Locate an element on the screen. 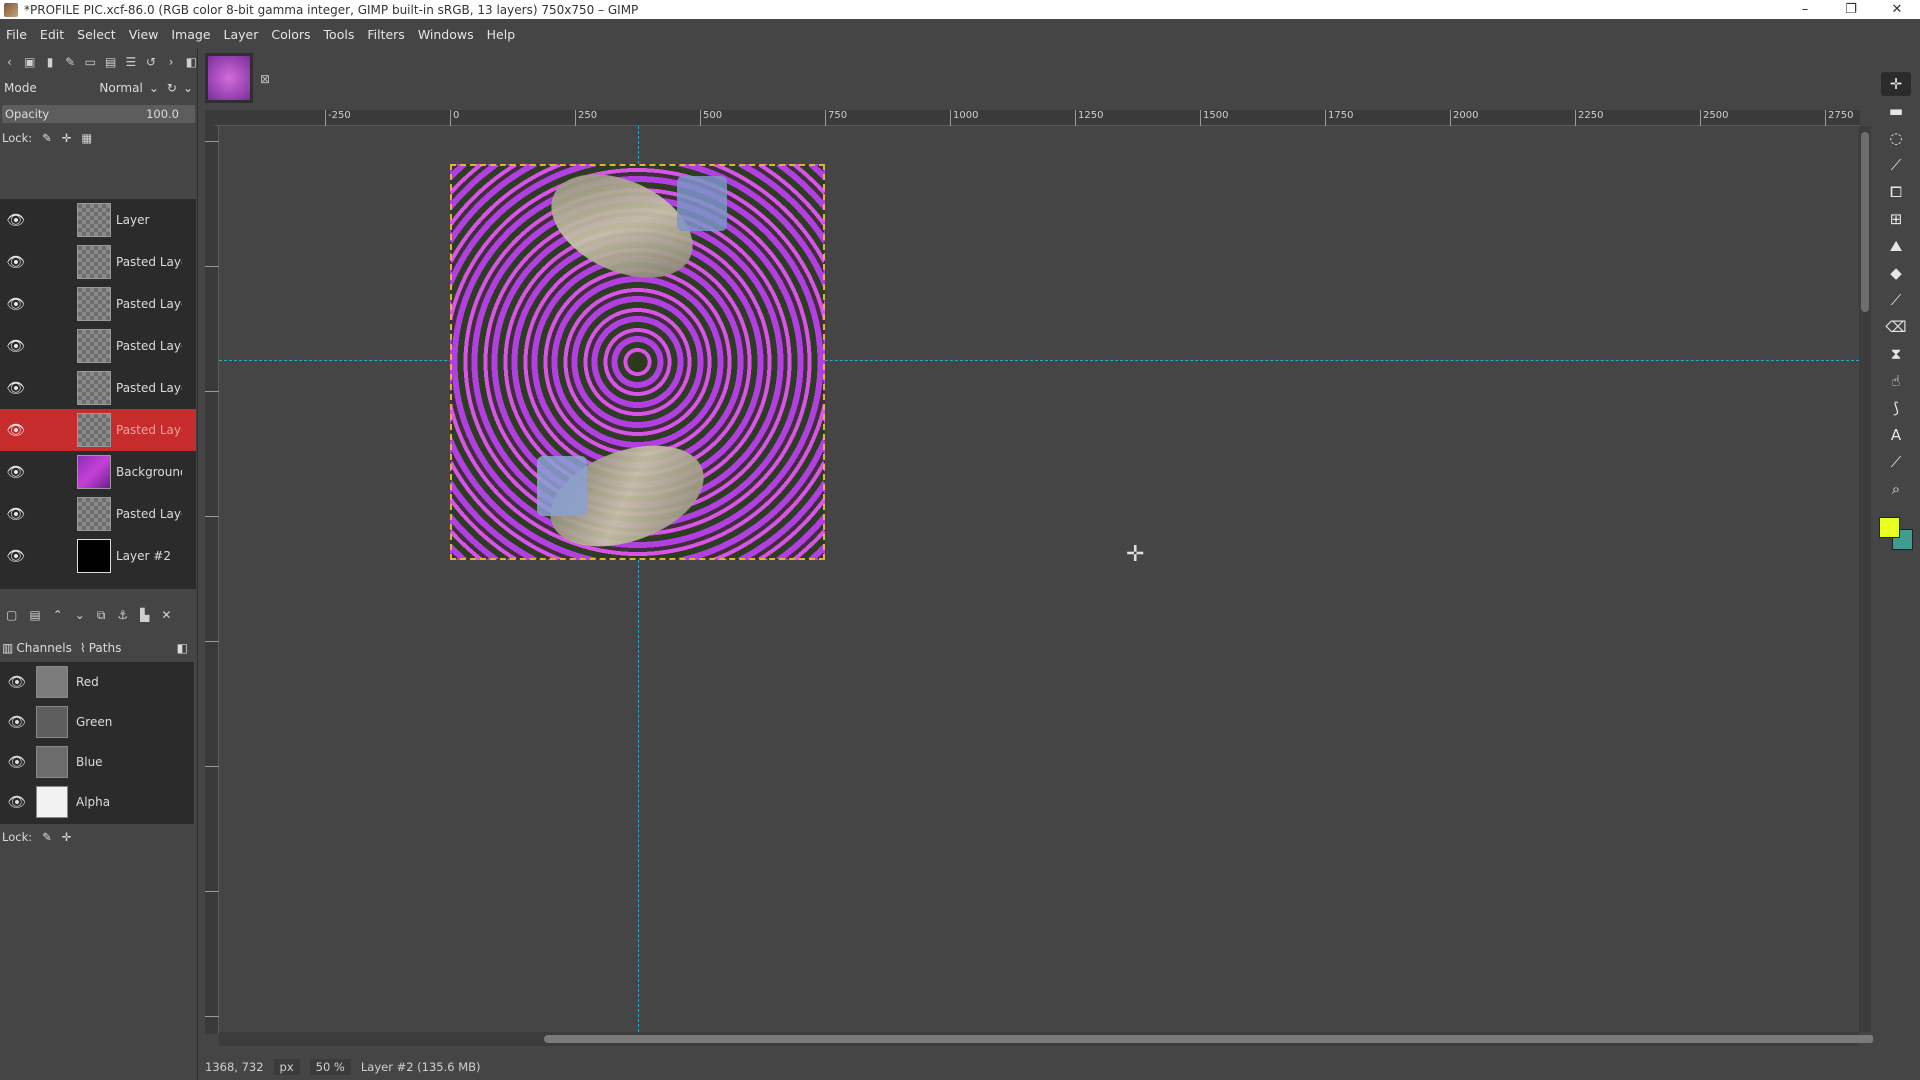 This screenshot has height=1080, width=1920. menu-select: Select is located at coordinates (96, 34).